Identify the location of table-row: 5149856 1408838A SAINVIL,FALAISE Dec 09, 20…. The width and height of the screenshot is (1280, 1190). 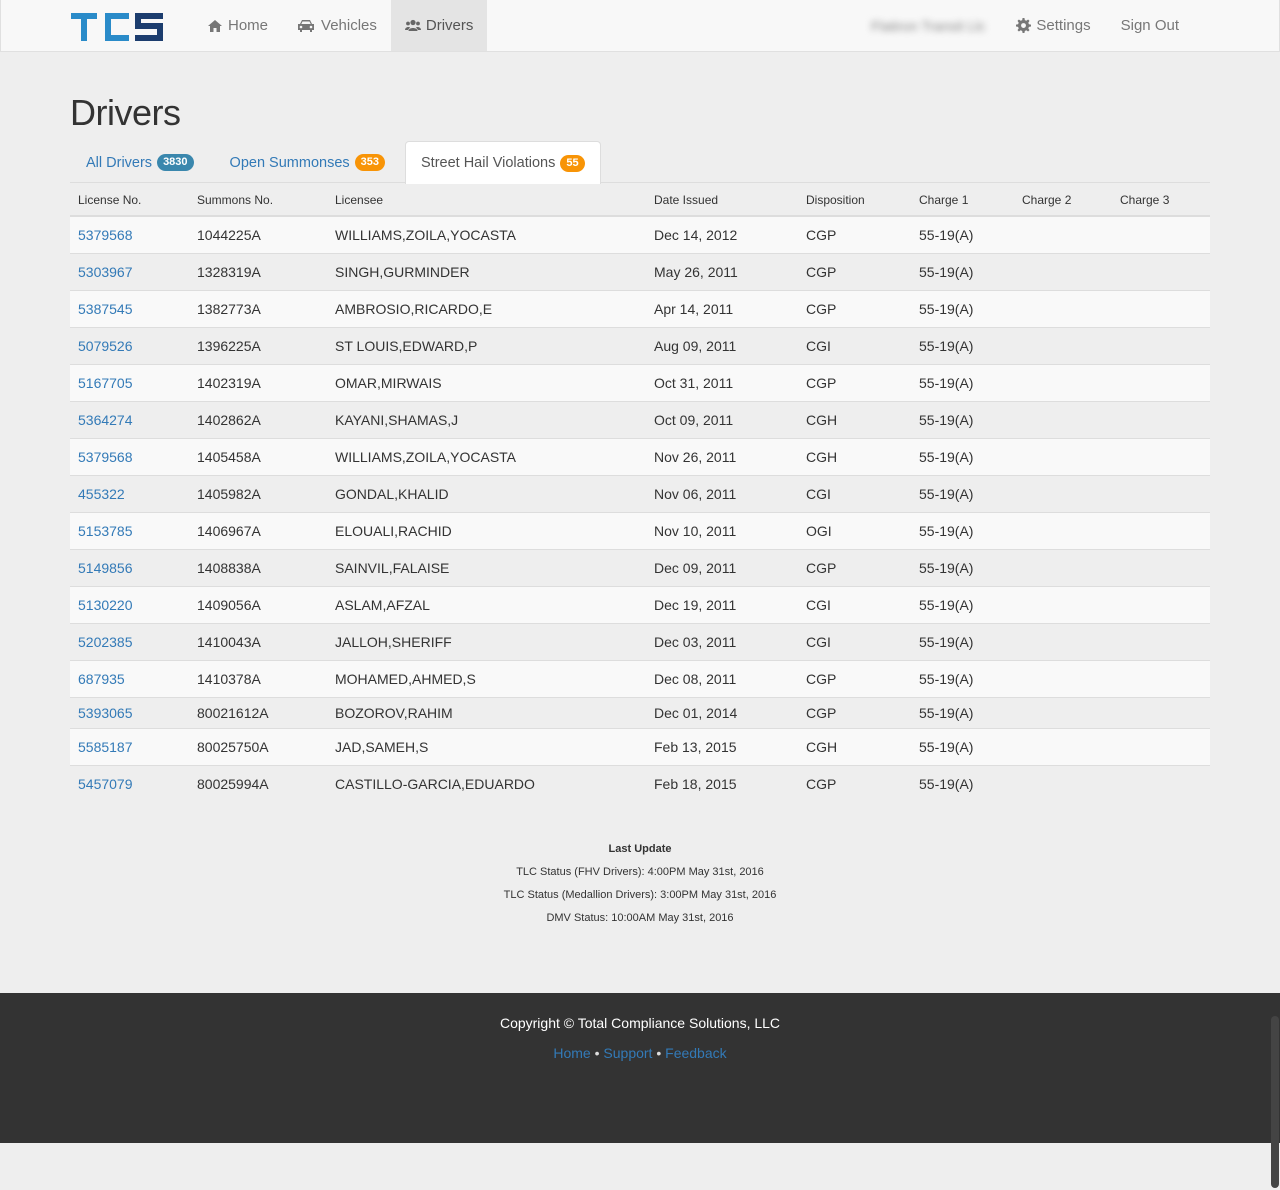
(640, 567).